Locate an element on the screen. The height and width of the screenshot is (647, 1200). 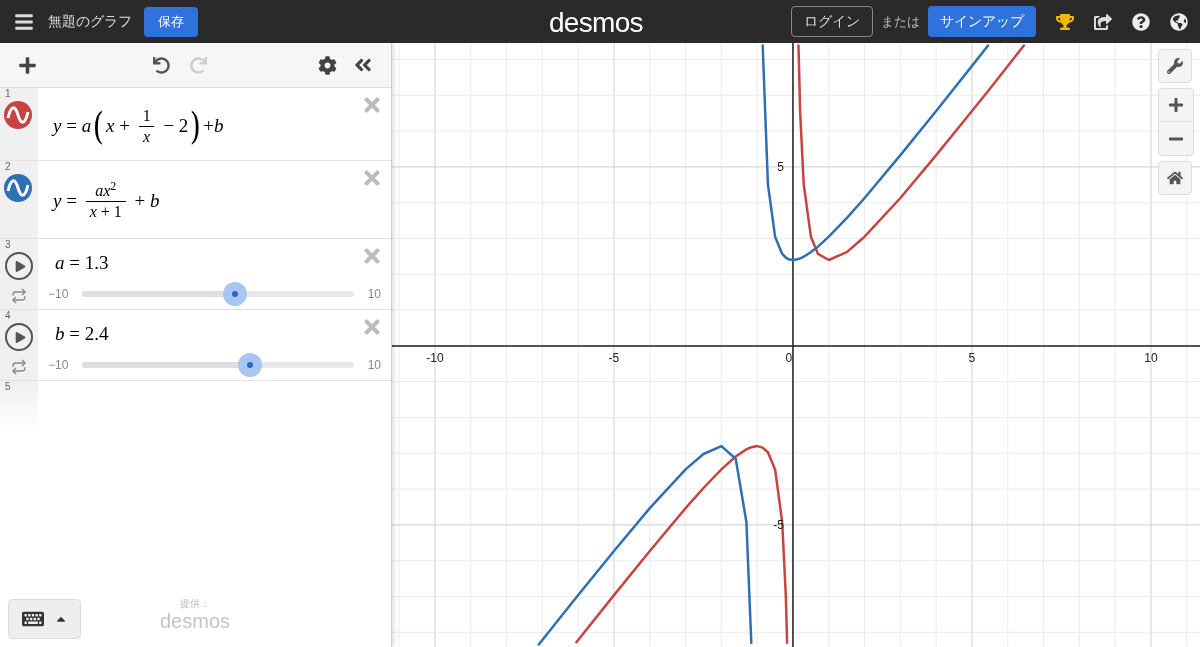
home-icon is located at coordinates (1175, 178).